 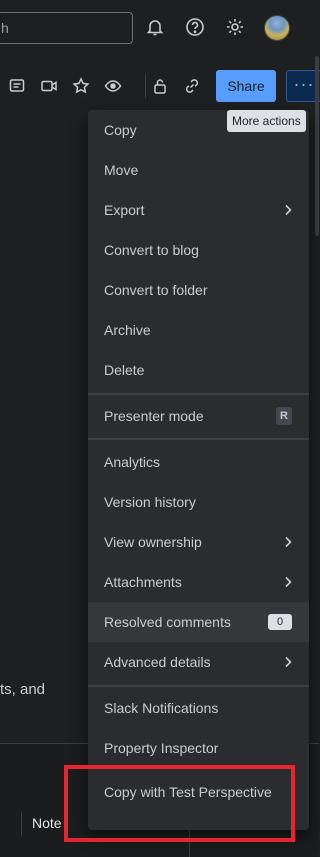 What do you see at coordinates (17, 86) in the screenshot?
I see `comment-icon` at bounding box center [17, 86].